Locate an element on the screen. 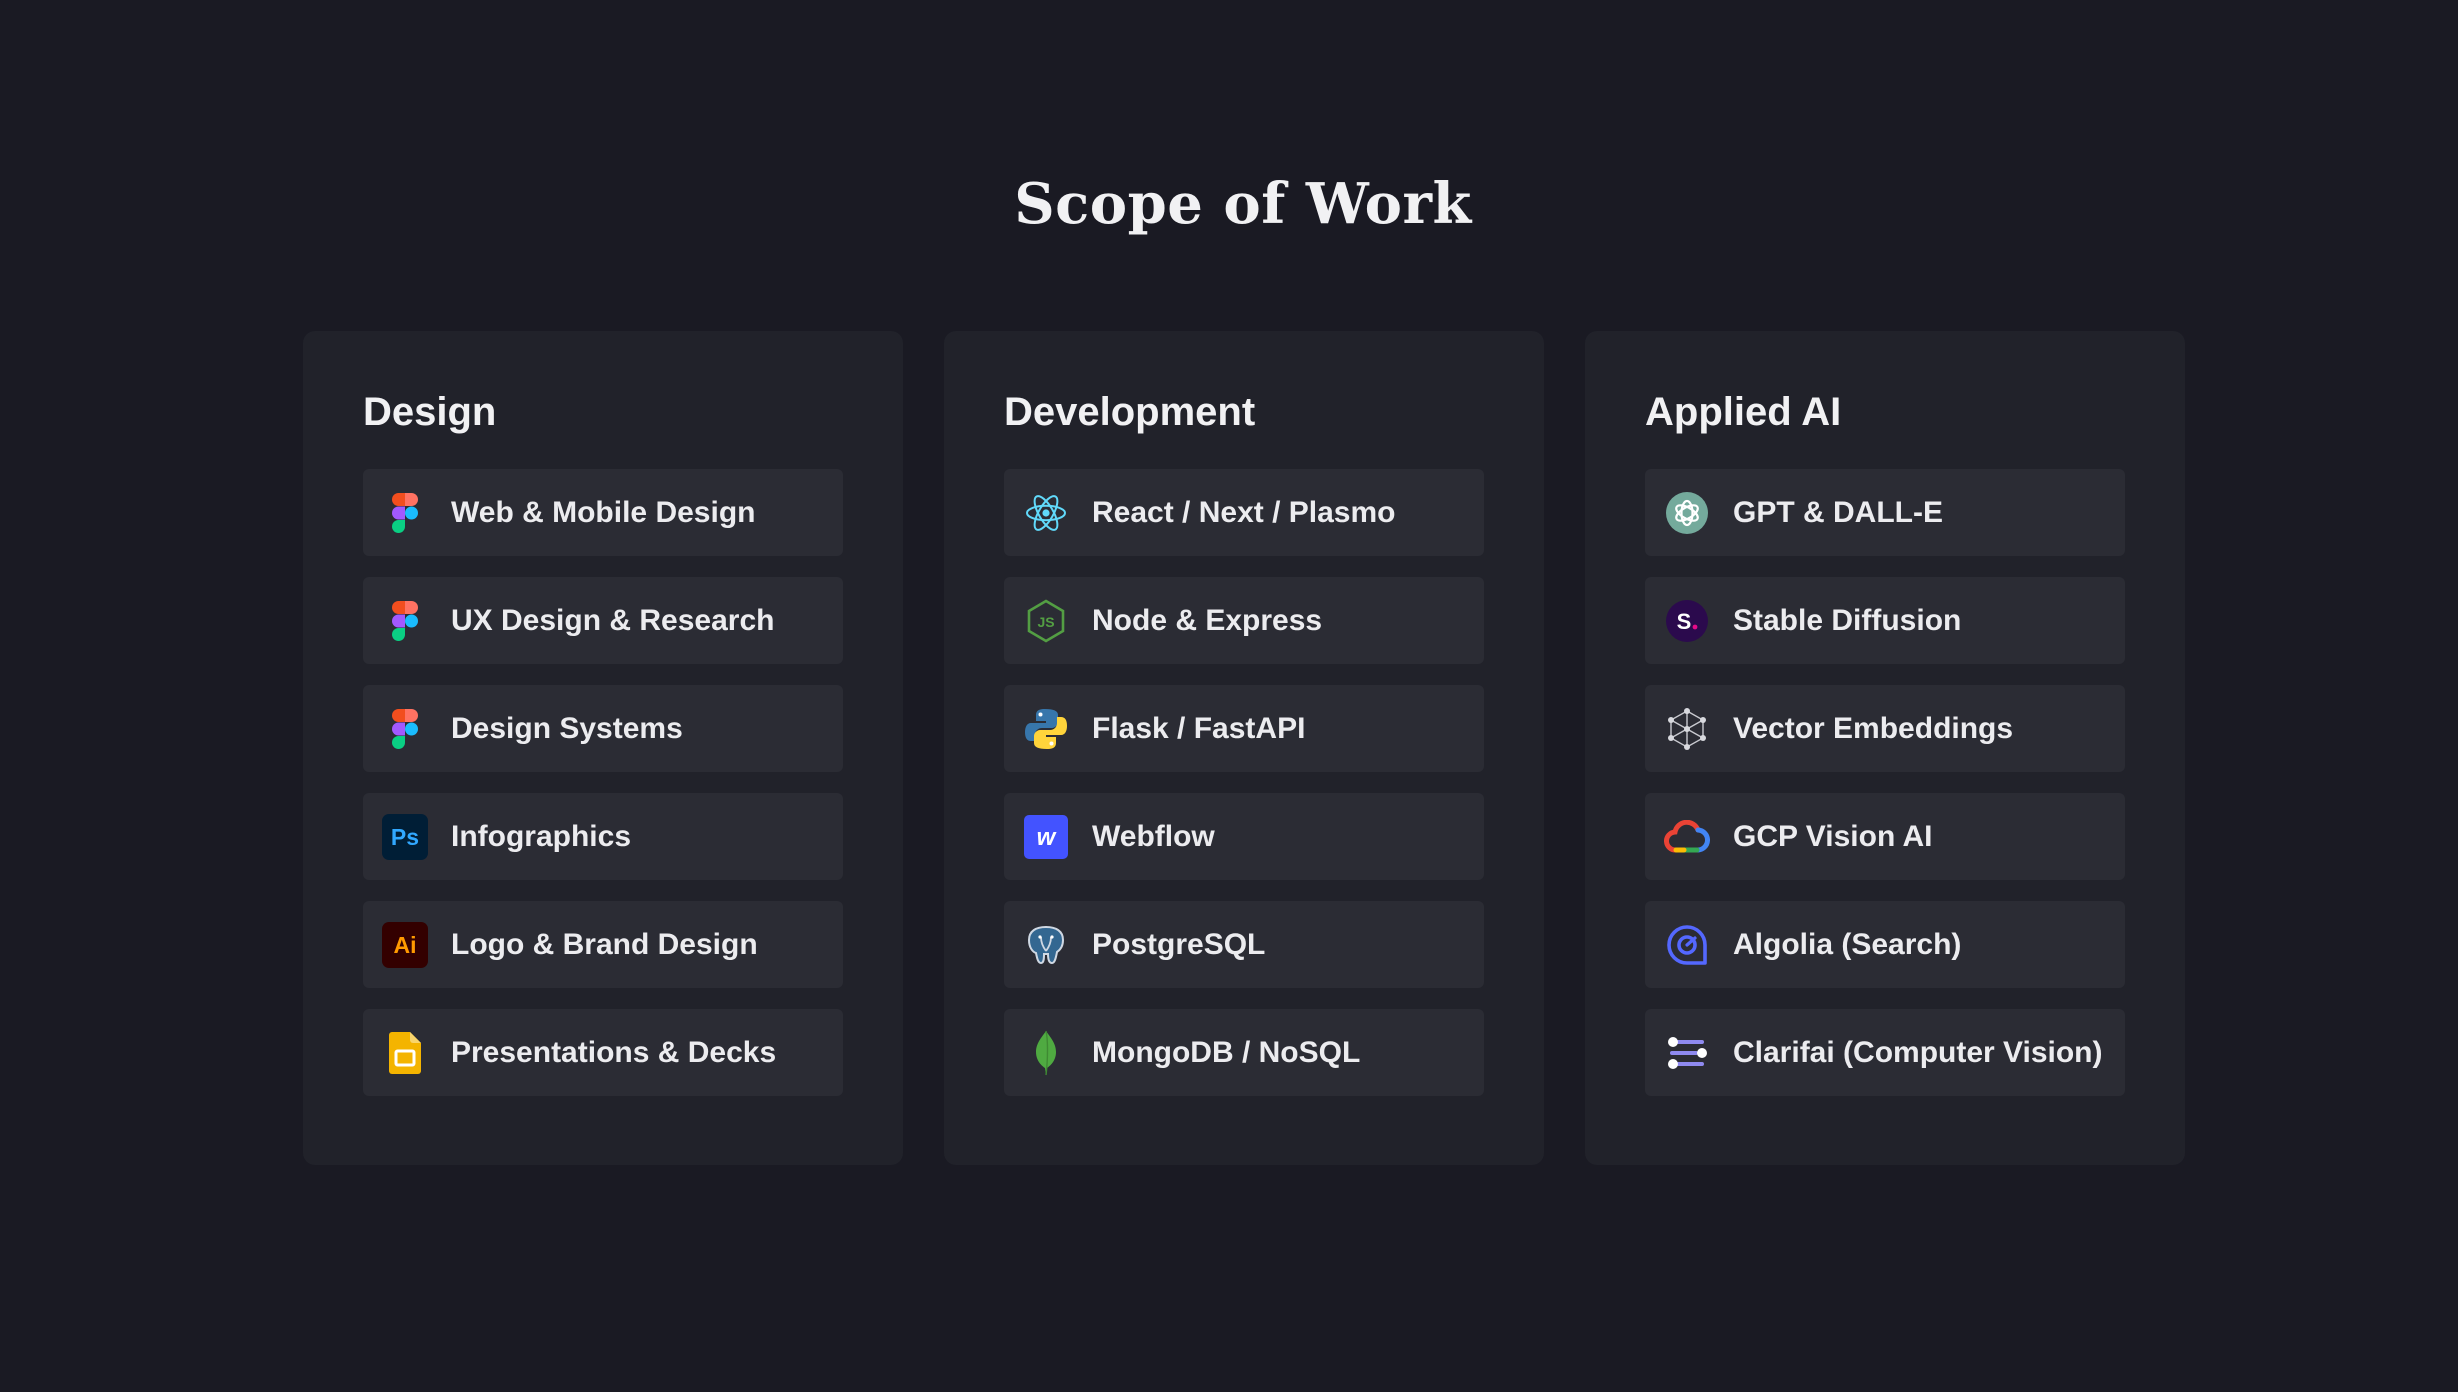 The height and width of the screenshot is (1392, 2458). list-item: MongoDB / NoSQL is located at coordinates (1244, 1052).